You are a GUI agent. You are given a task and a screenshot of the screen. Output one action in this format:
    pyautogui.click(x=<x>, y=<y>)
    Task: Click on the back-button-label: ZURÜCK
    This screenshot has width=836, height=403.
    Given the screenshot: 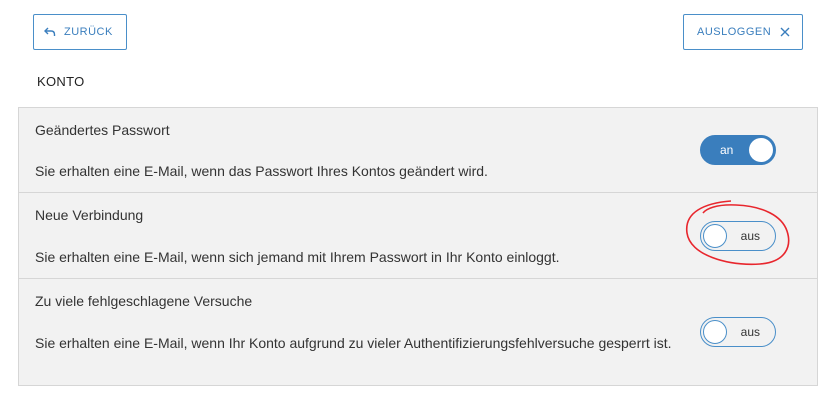 What is the action you would take?
    pyautogui.click(x=88, y=32)
    